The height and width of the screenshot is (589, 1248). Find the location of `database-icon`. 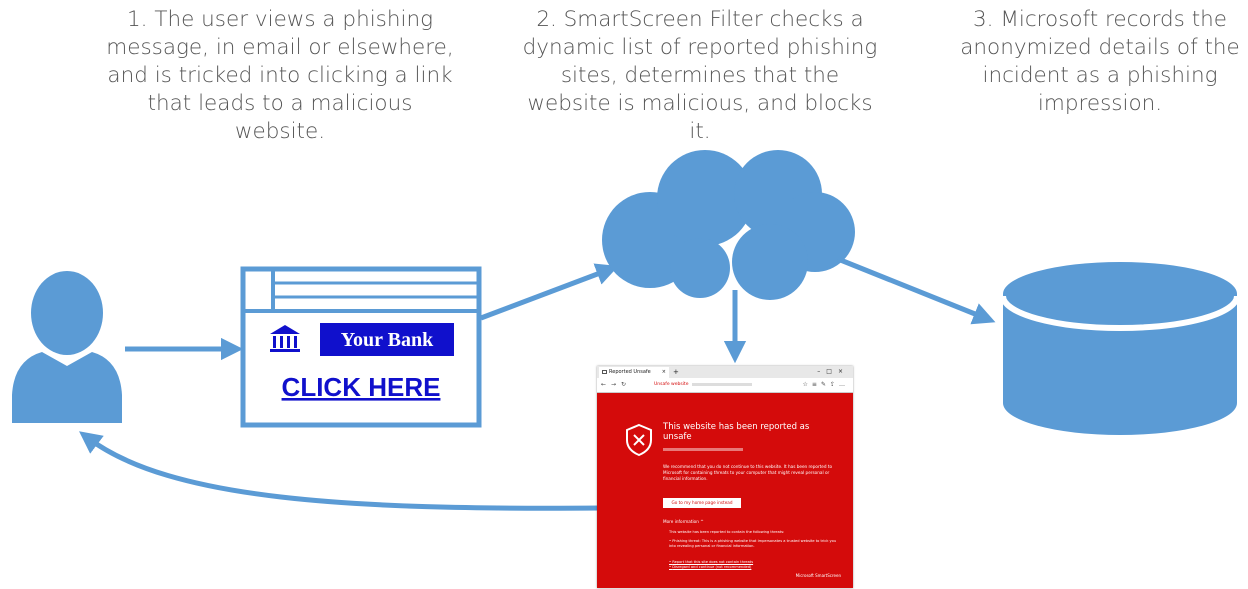

database-icon is located at coordinates (1120, 348).